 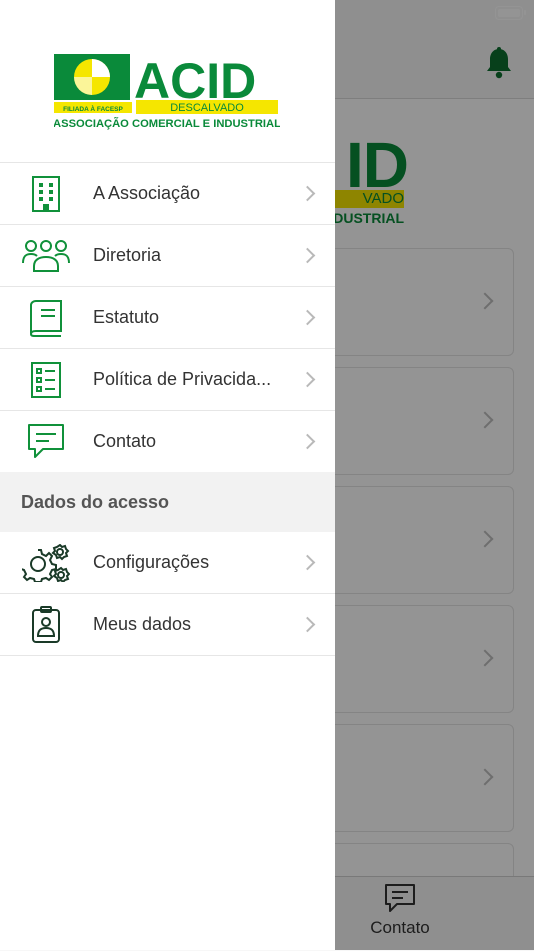 What do you see at coordinates (125, 441) in the screenshot?
I see `menu-item-label: Contato` at bounding box center [125, 441].